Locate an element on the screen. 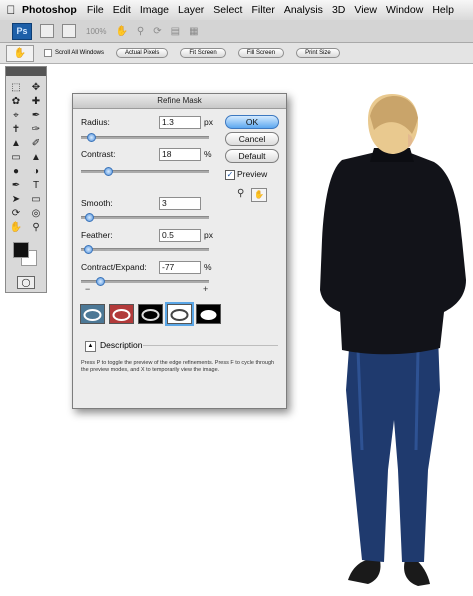 The width and height of the screenshot is (473, 596). menu-file: File is located at coordinates (95, 10).